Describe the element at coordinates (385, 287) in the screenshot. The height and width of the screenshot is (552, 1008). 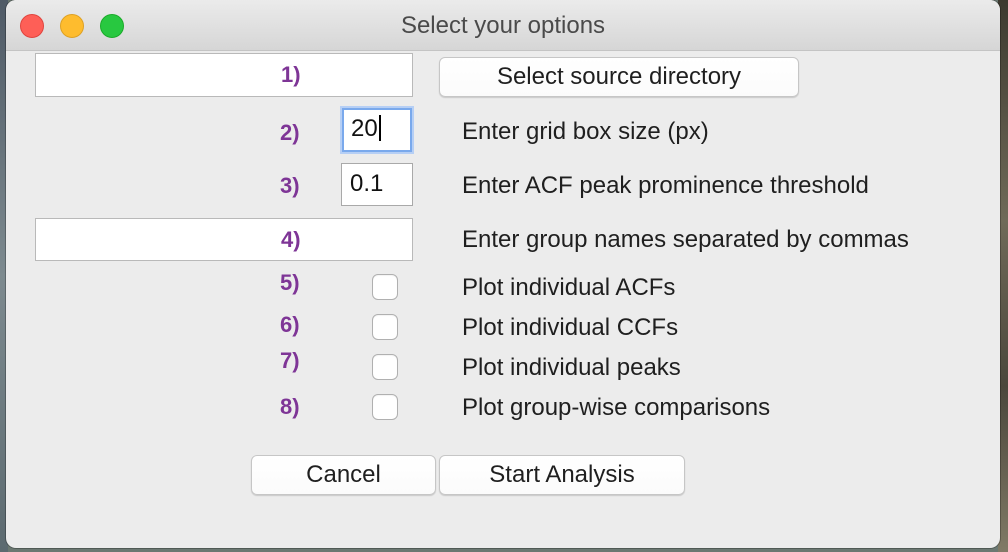
I see `plot-individual-acfs-checkbox` at that location.